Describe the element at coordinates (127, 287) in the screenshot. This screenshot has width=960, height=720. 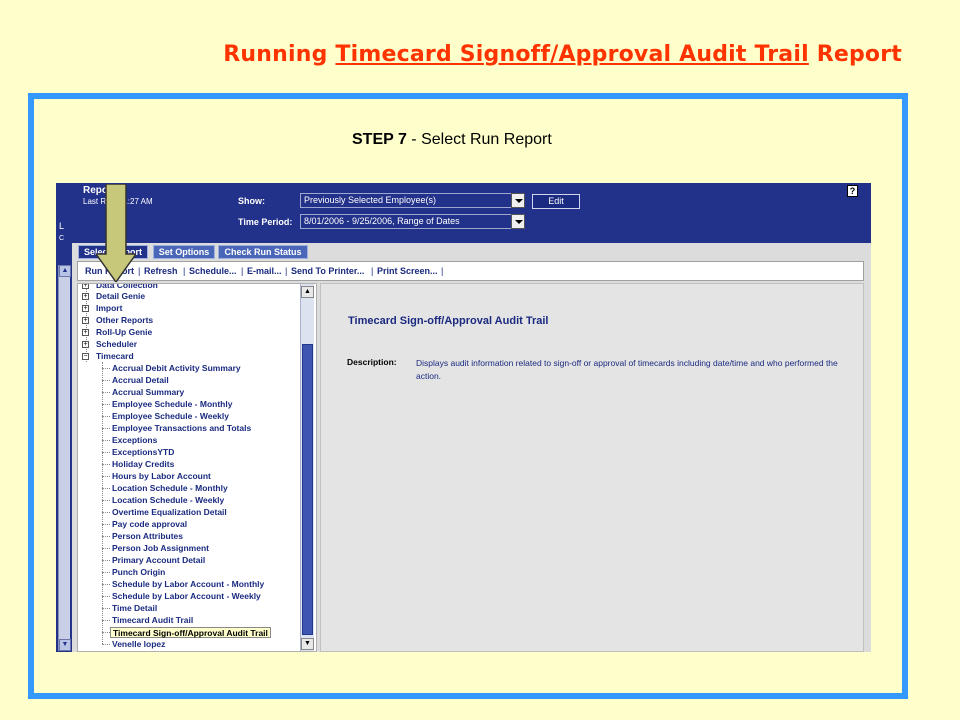
I see `tree-item-data-collection: Data Collection` at that location.